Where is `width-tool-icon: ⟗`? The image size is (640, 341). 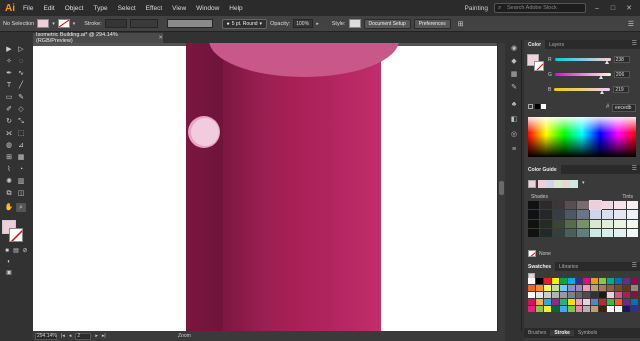 width-tool-icon: ⟗ is located at coordinates (9, 133).